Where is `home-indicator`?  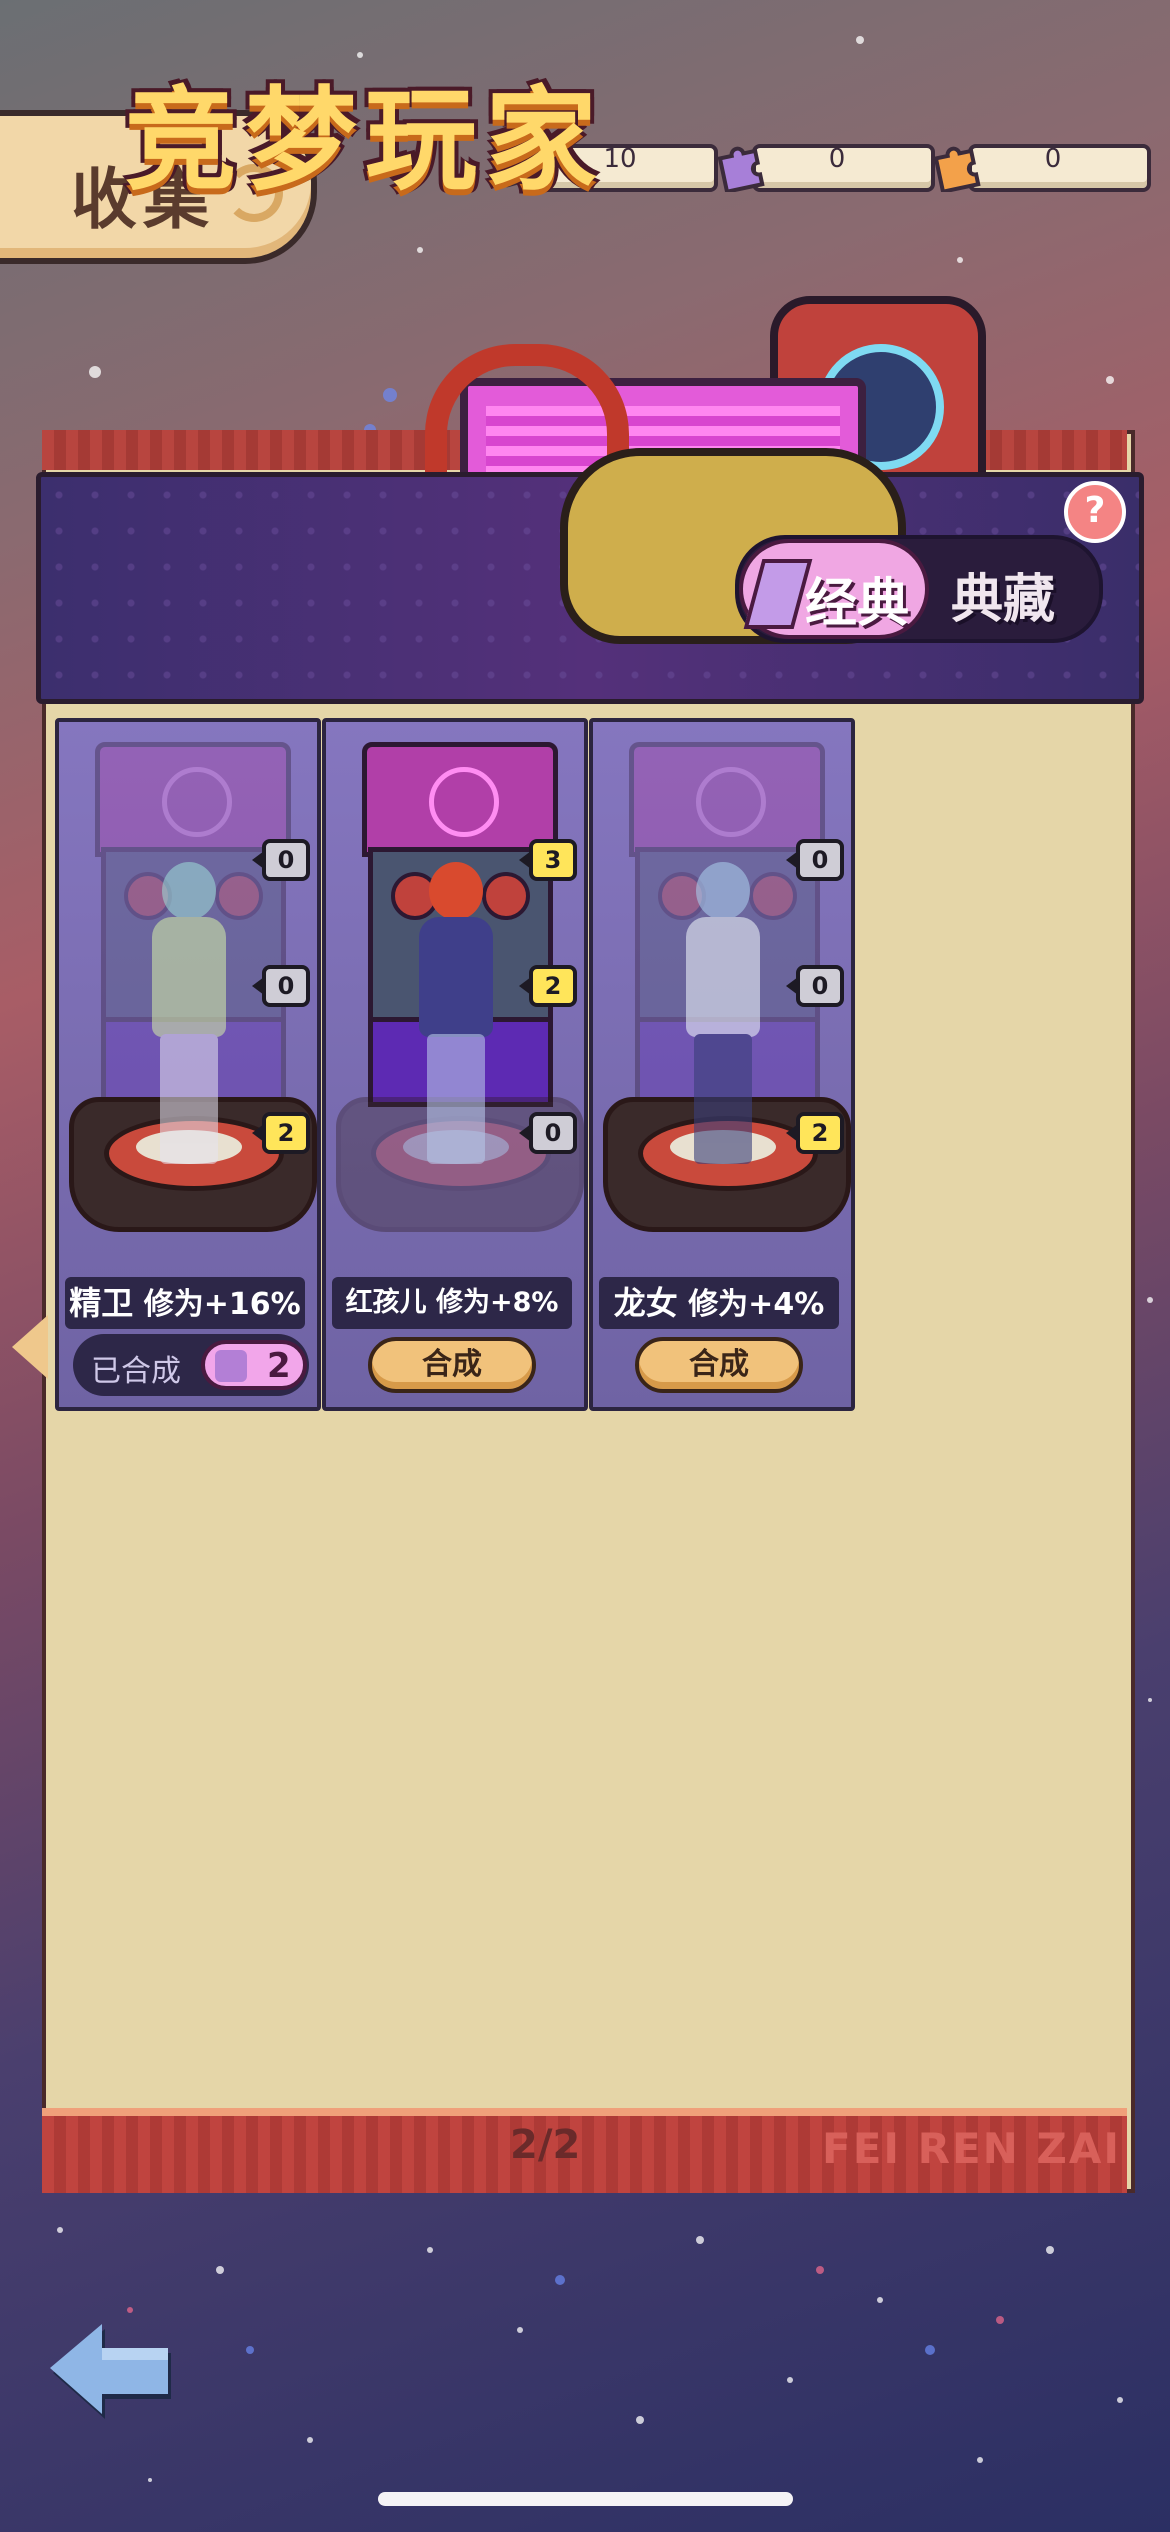 home-indicator is located at coordinates (585, 2499).